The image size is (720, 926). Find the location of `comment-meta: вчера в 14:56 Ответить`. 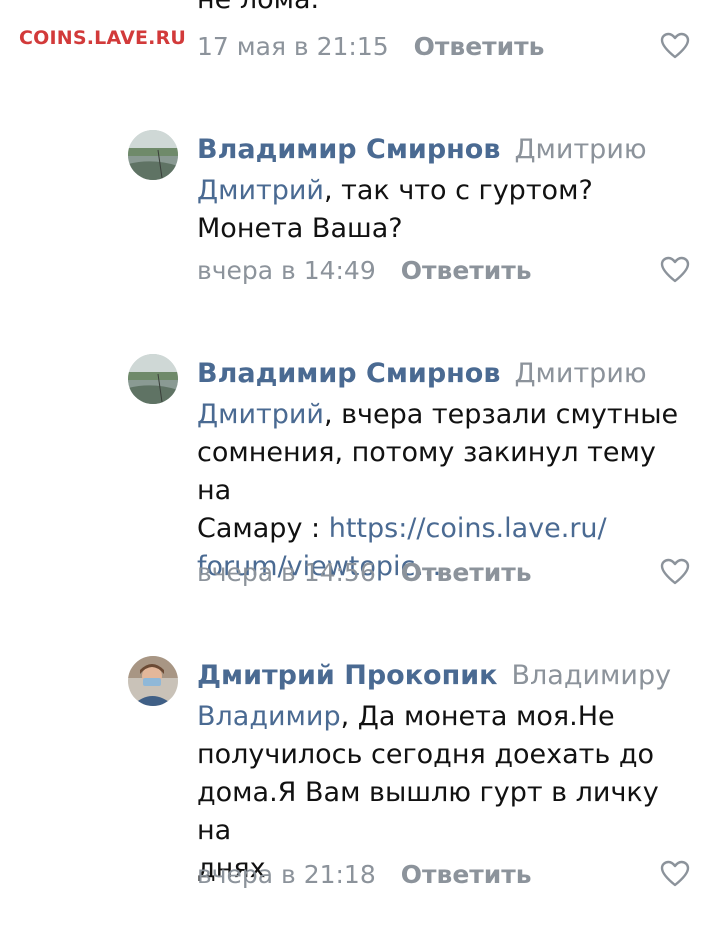

comment-meta: вчера в 14:56 Ответить is located at coordinates (443, 572).